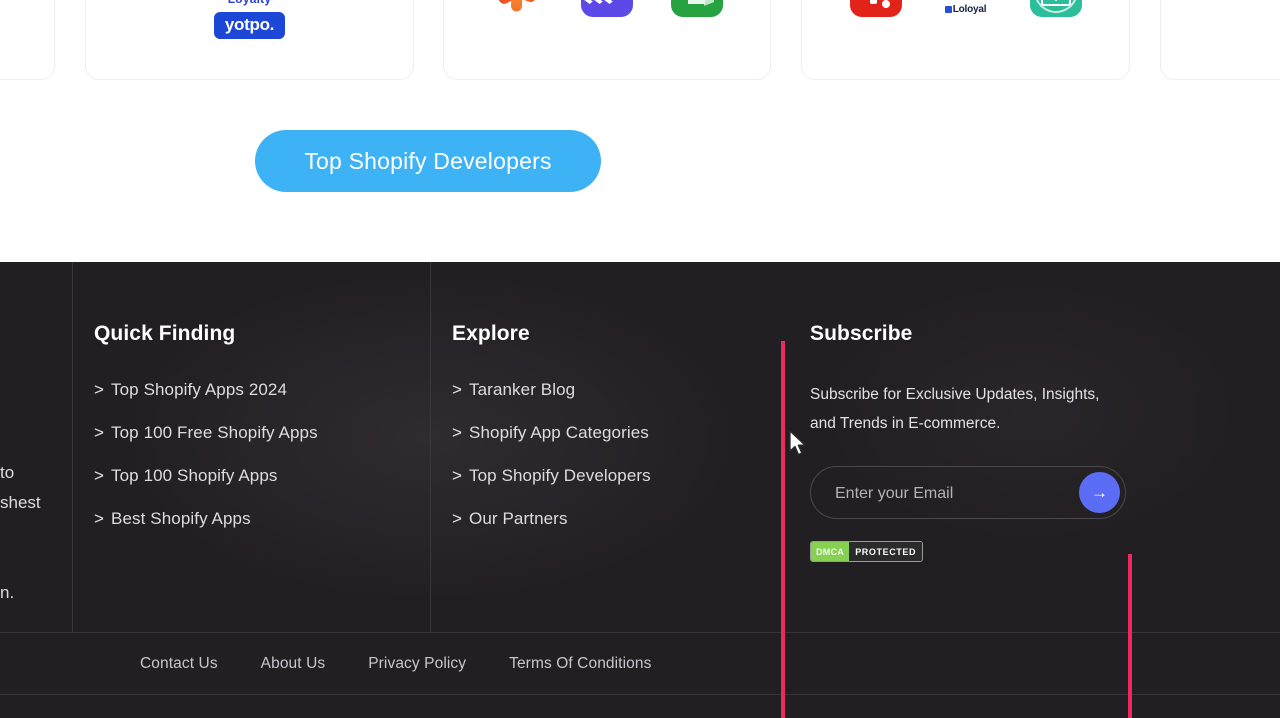  Describe the element at coordinates (428, 161) in the screenshot. I see `top-shopify-developers-button: Top Shopify Developers` at that location.